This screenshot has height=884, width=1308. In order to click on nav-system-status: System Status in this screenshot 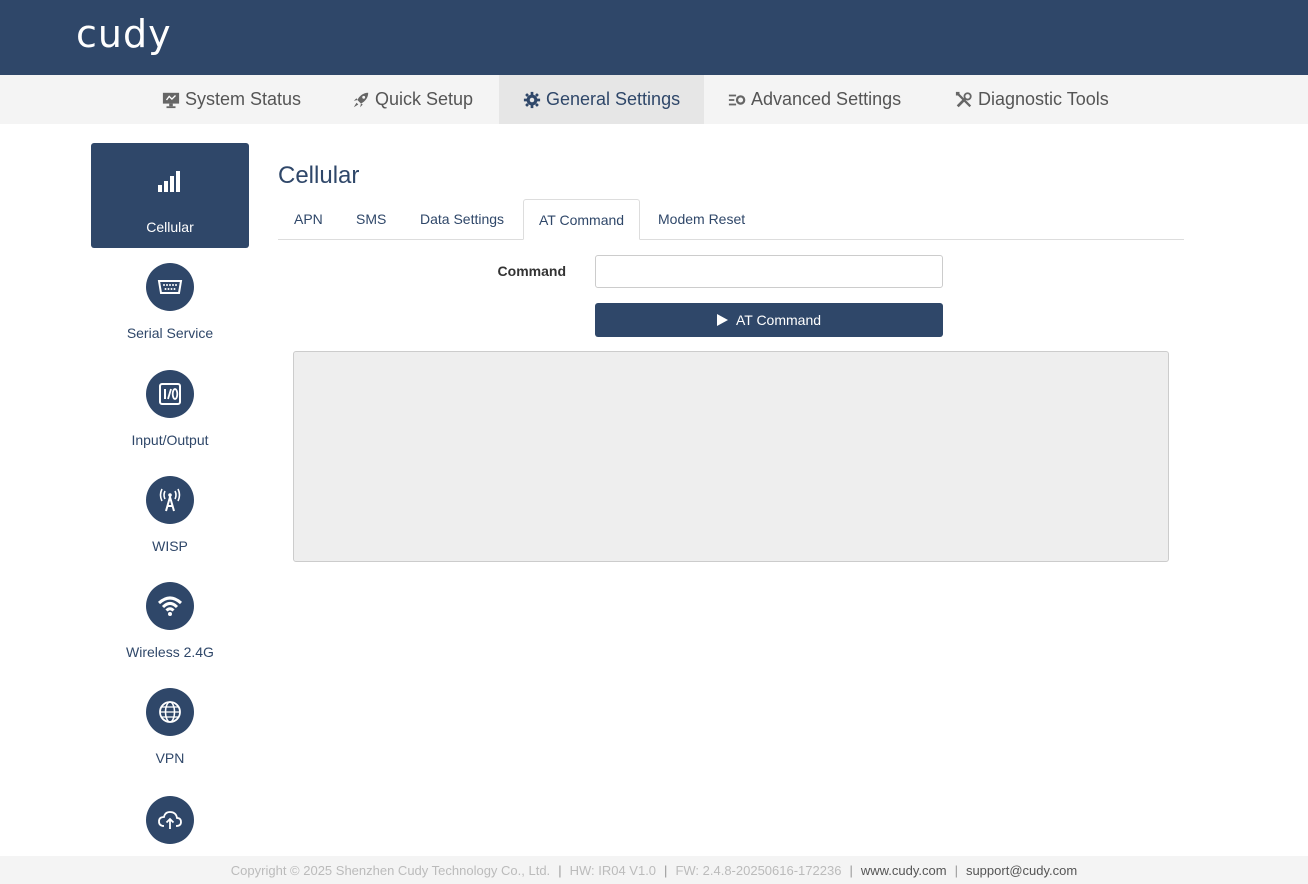, I will do `click(231, 99)`.